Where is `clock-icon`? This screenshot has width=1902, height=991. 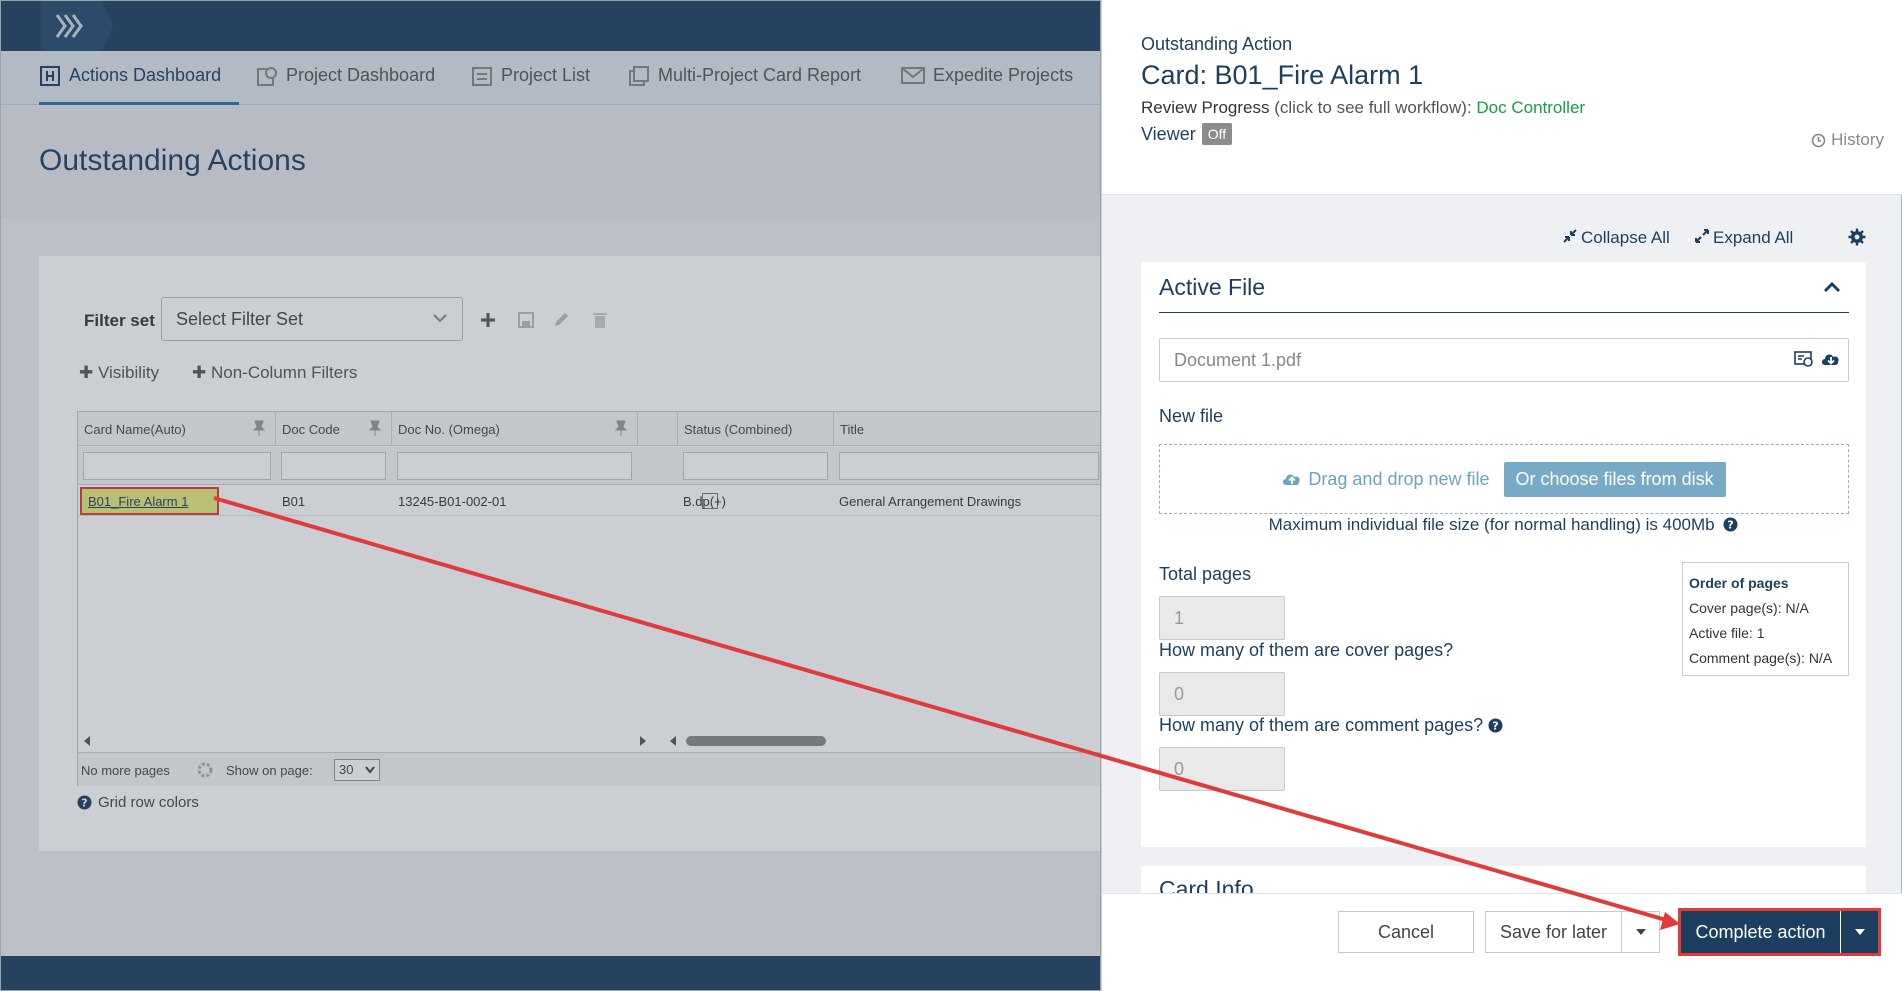
clock-icon is located at coordinates (1818, 140).